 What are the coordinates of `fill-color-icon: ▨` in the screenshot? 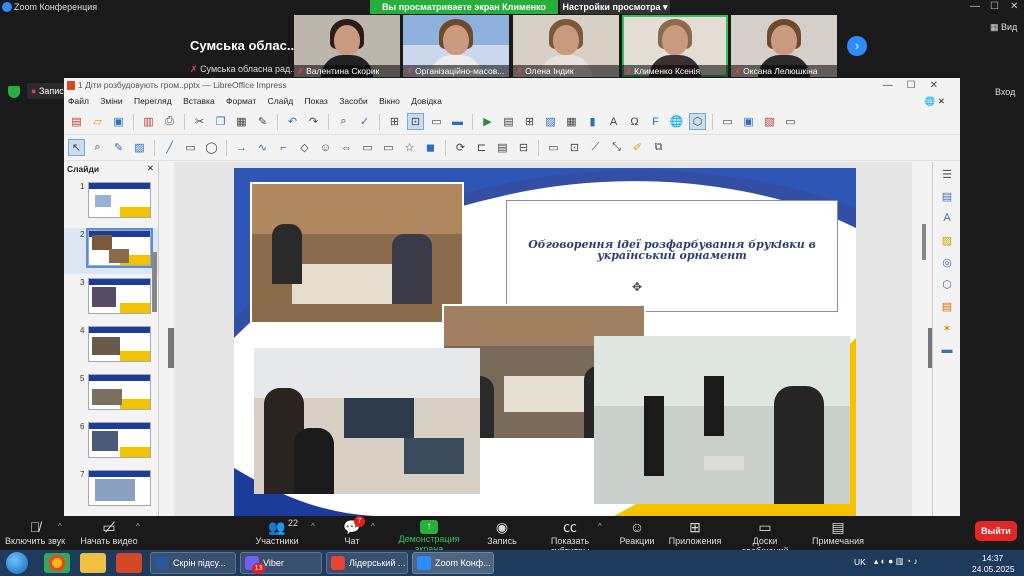 It's located at (139, 147).